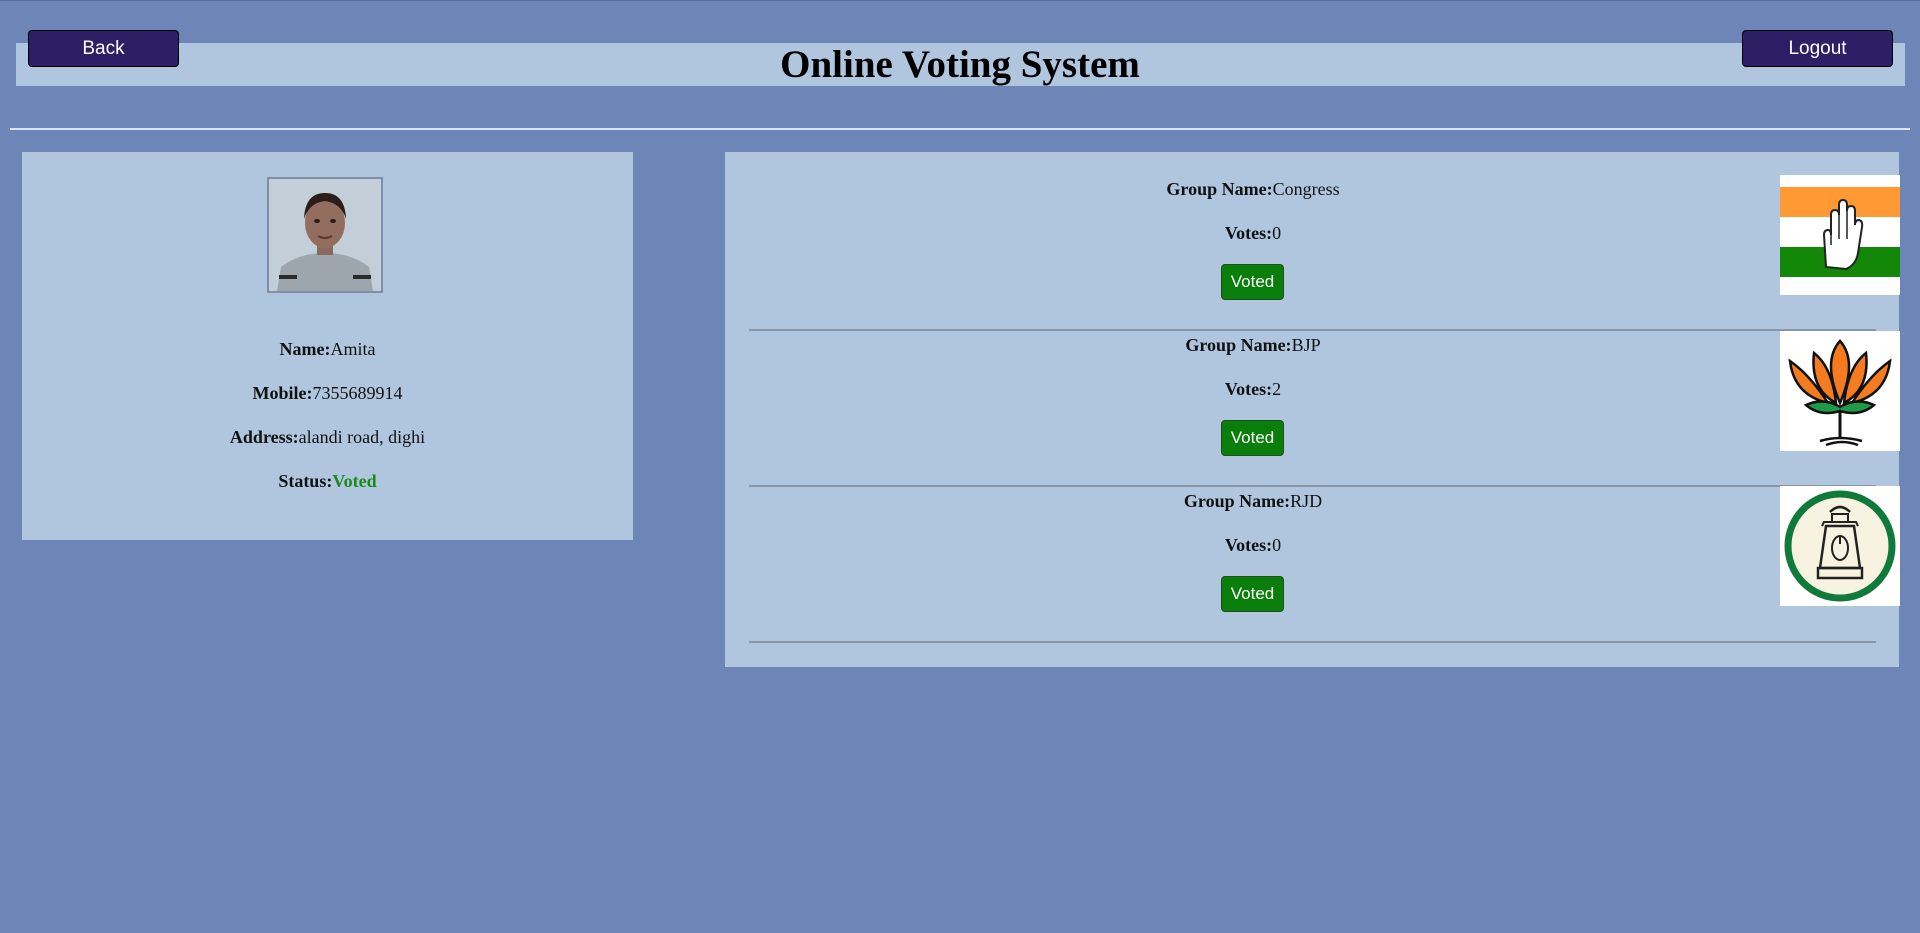  I want to click on group-votes-row: Votes:2, so click(1253, 389).